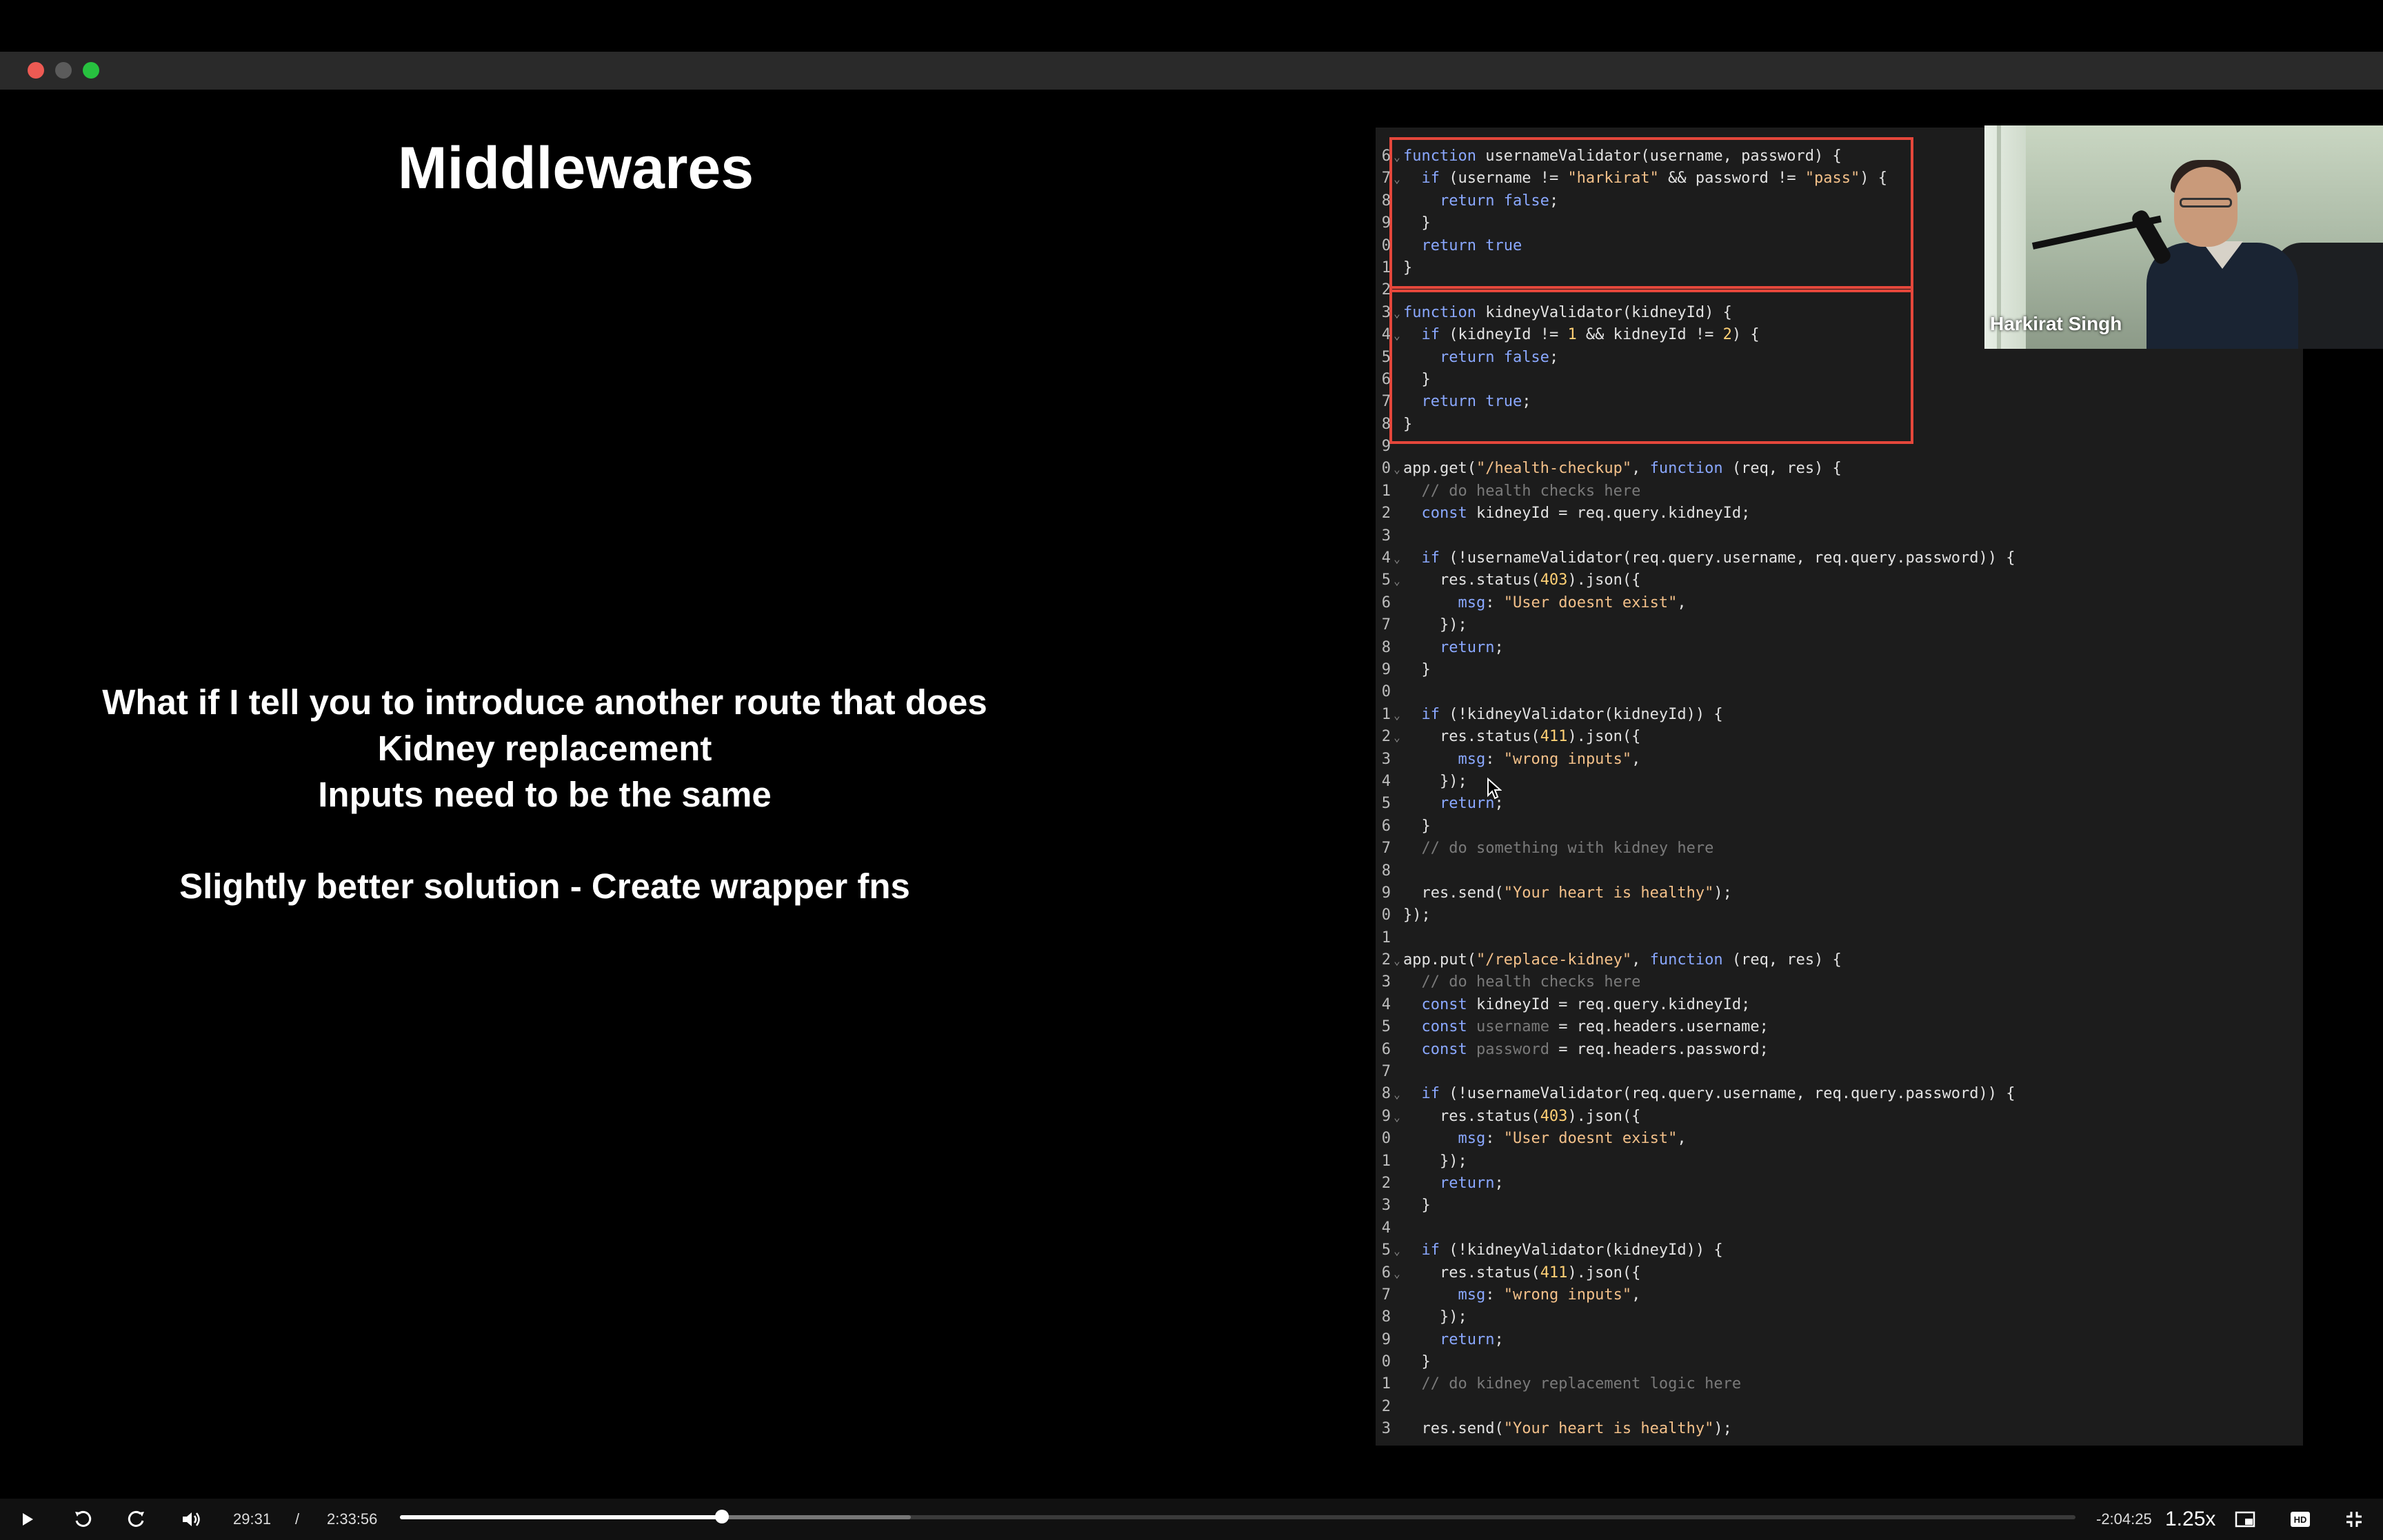 This screenshot has height=1540, width=2383. I want to click on exit-fullscreen-button, so click(2354, 1520).